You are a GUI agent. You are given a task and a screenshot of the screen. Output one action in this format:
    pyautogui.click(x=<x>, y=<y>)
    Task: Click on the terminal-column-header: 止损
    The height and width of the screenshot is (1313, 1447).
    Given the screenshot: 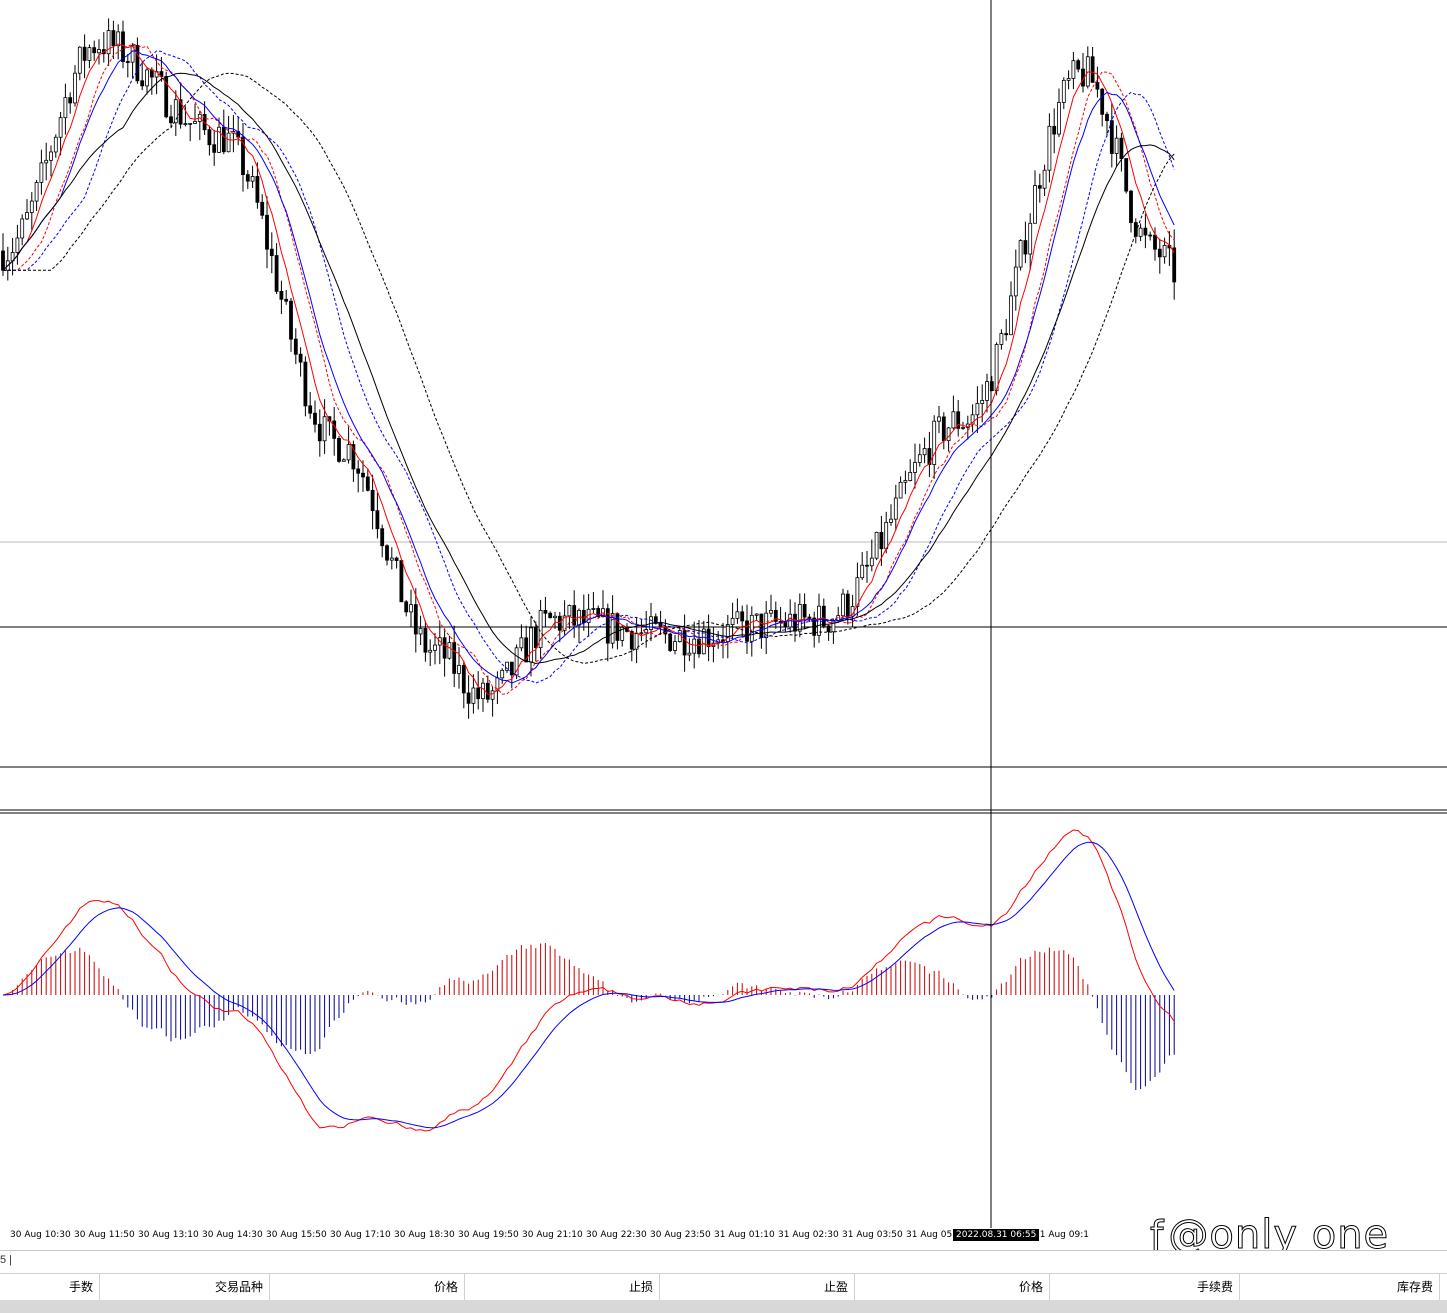 What is the action you would take?
    pyautogui.click(x=562, y=1287)
    